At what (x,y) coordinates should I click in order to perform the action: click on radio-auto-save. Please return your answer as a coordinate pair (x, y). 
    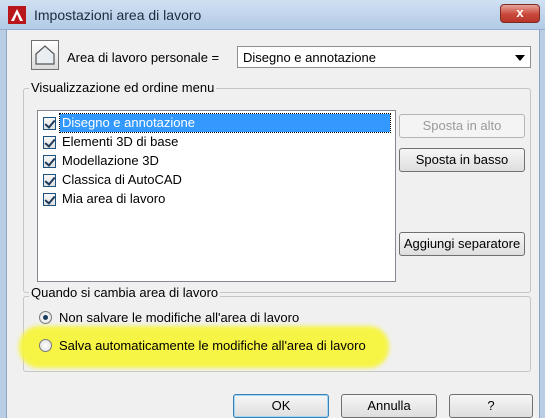
    Looking at the image, I should click on (45, 345).